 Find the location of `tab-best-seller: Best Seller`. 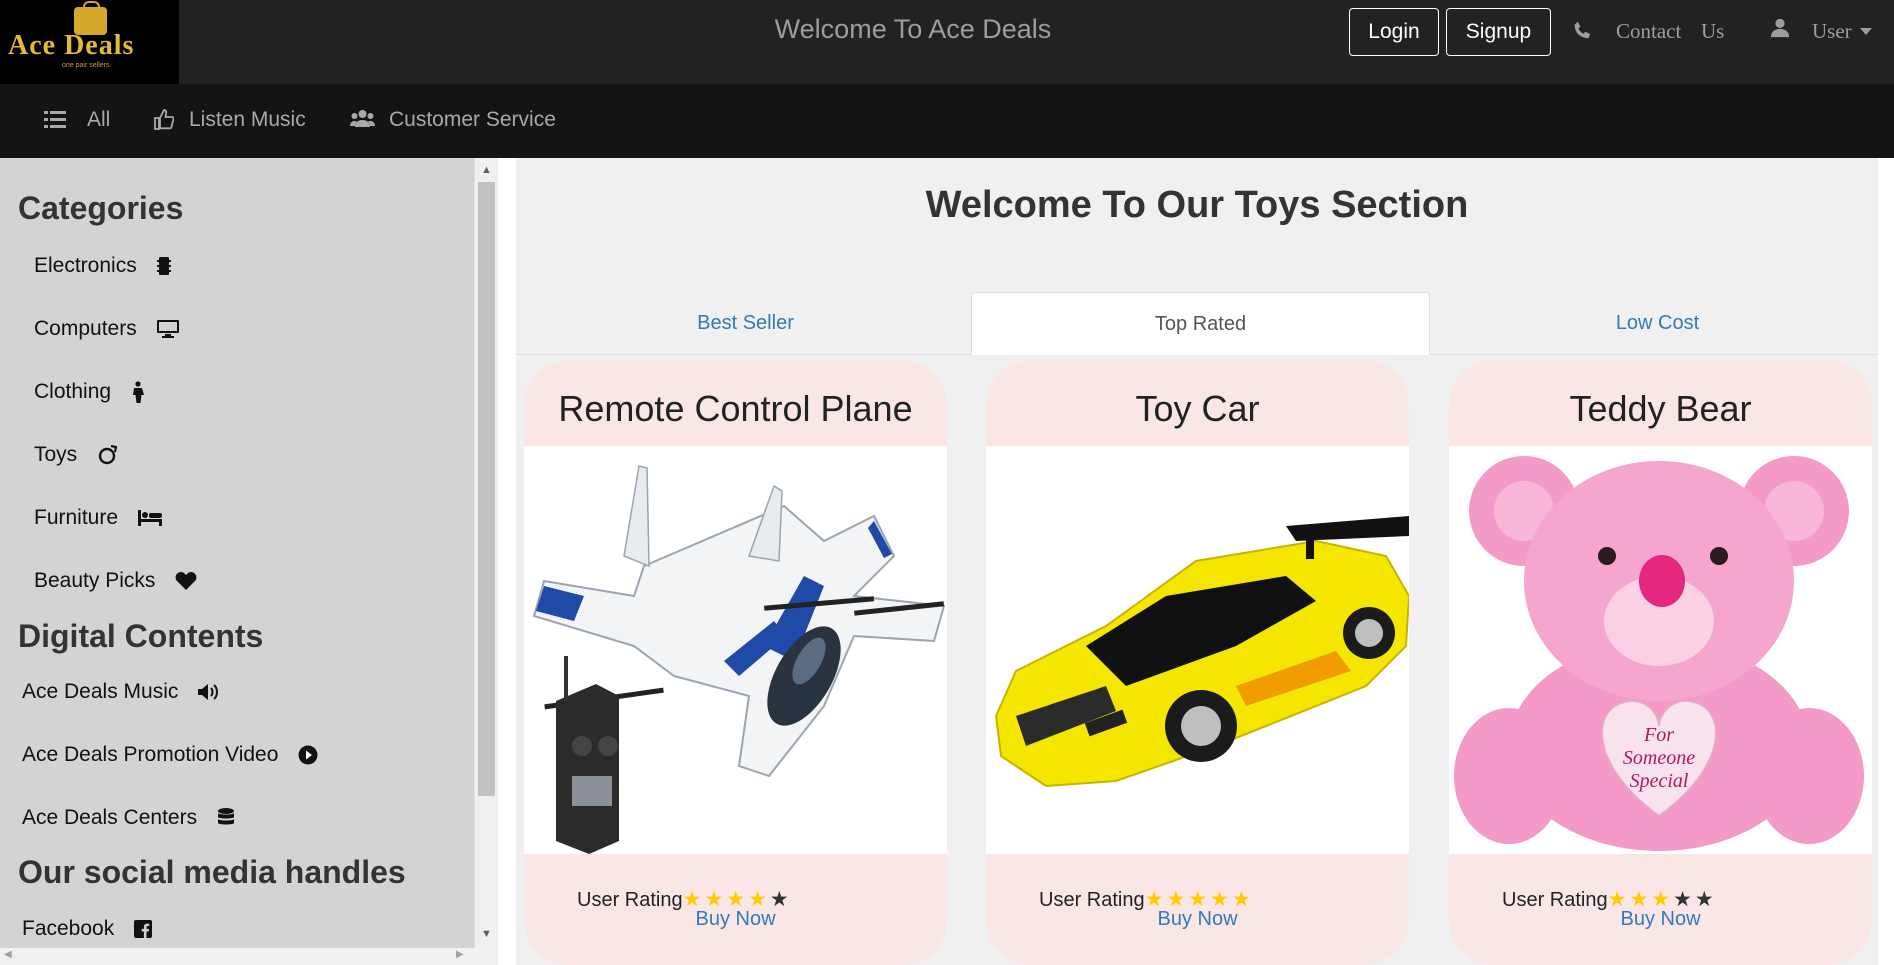

tab-best-seller: Best Seller is located at coordinates (745, 323).